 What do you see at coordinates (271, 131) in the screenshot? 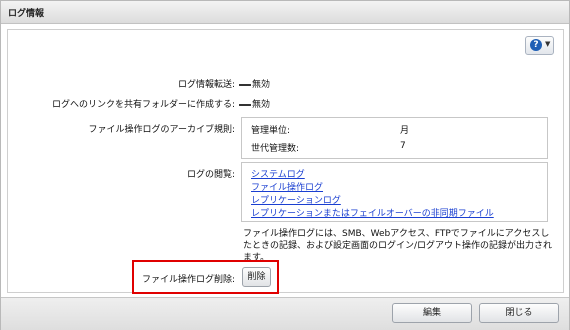
I see `unit-label: 管理単位:` at bounding box center [271, 131].